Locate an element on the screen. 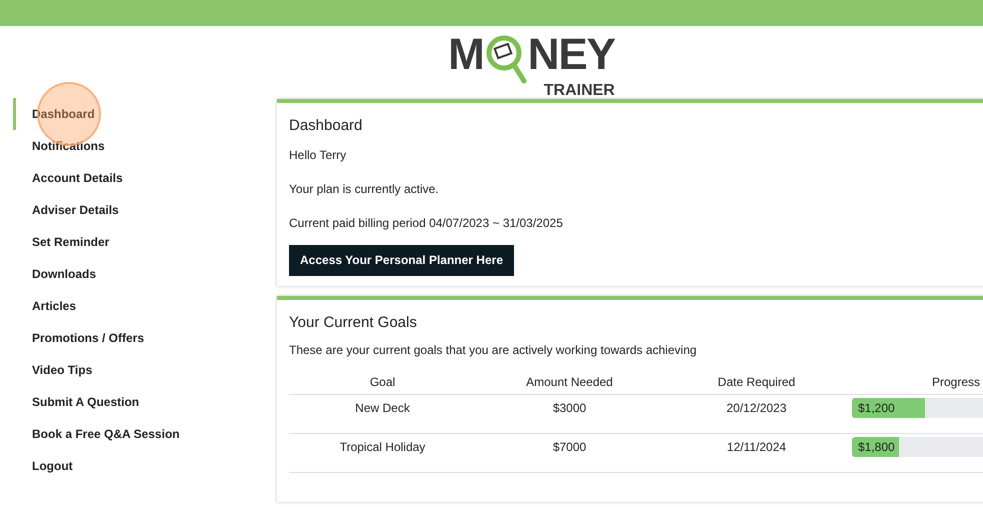  column-header: Amount Needed is located at coordinates (569, 382).